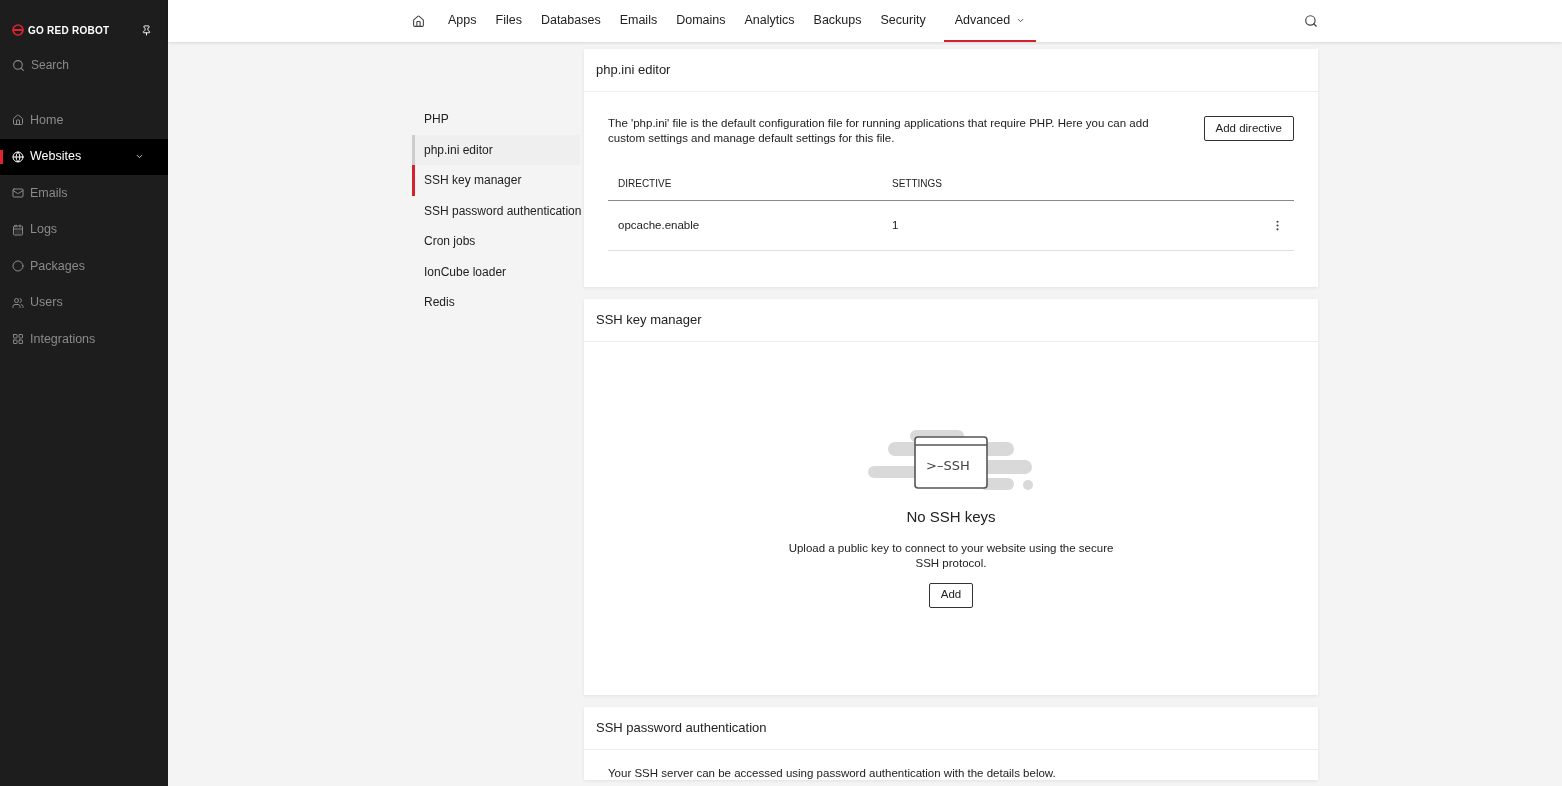  Describe the element at coordinates (91, 65) in the screenshot. I see `search-field: Search` at that location.